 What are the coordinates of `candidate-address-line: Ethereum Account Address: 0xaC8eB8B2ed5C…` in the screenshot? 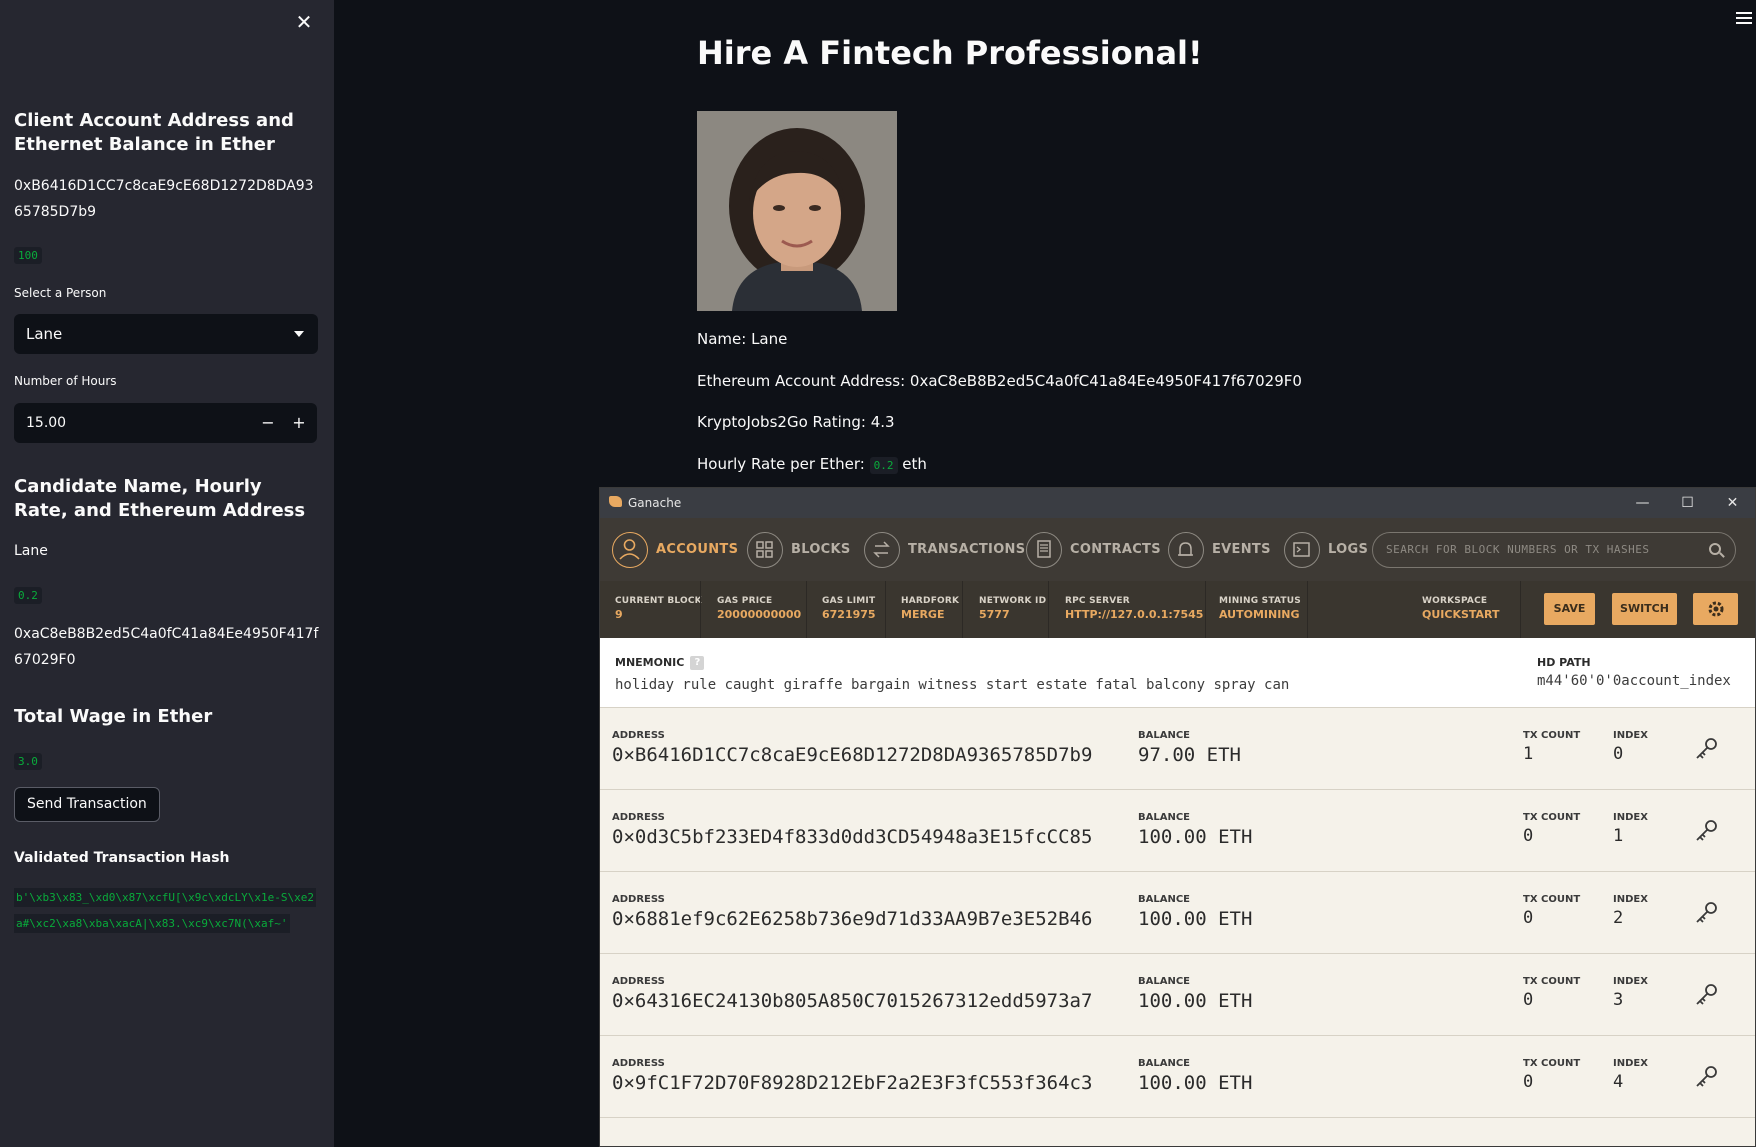 It's located at (999, 381).